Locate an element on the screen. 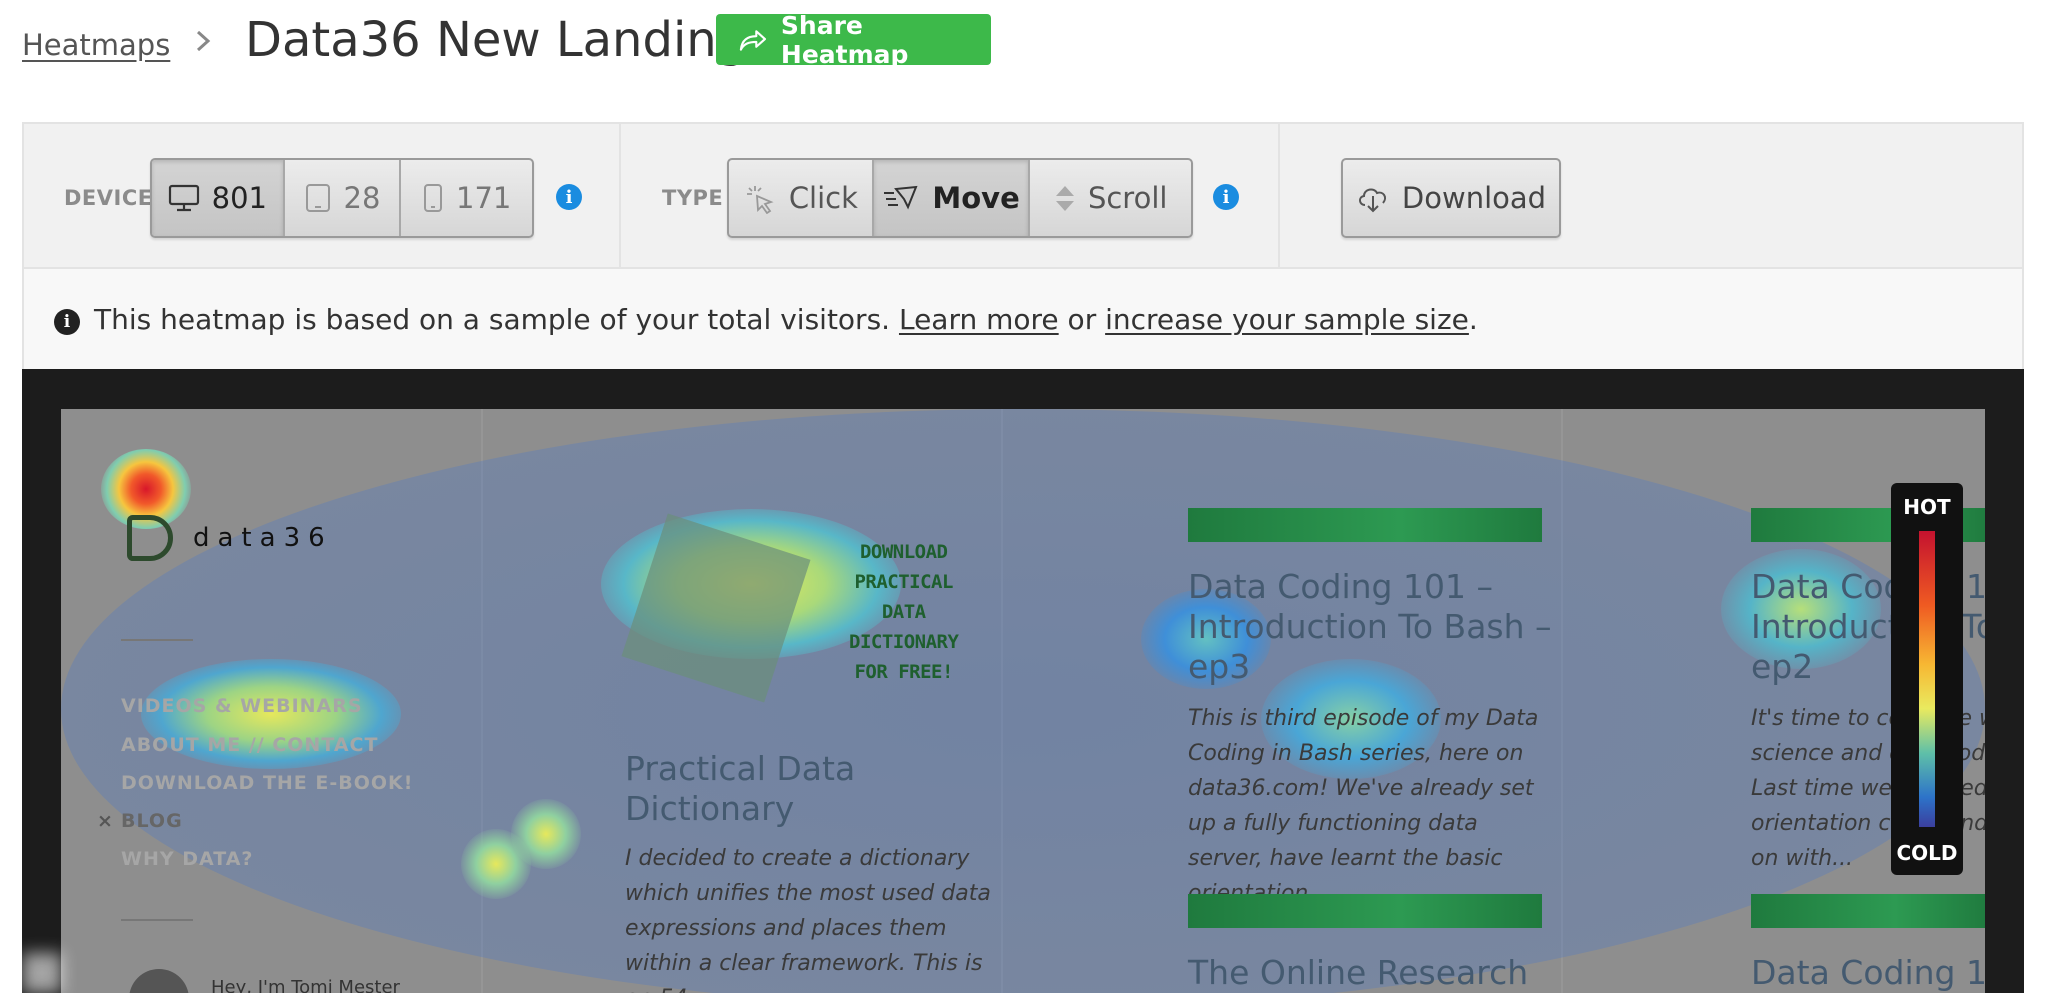 This screenshot has width=2048, height=993. type-scroll-button: Scroll is located at coordinates (1110, 198).